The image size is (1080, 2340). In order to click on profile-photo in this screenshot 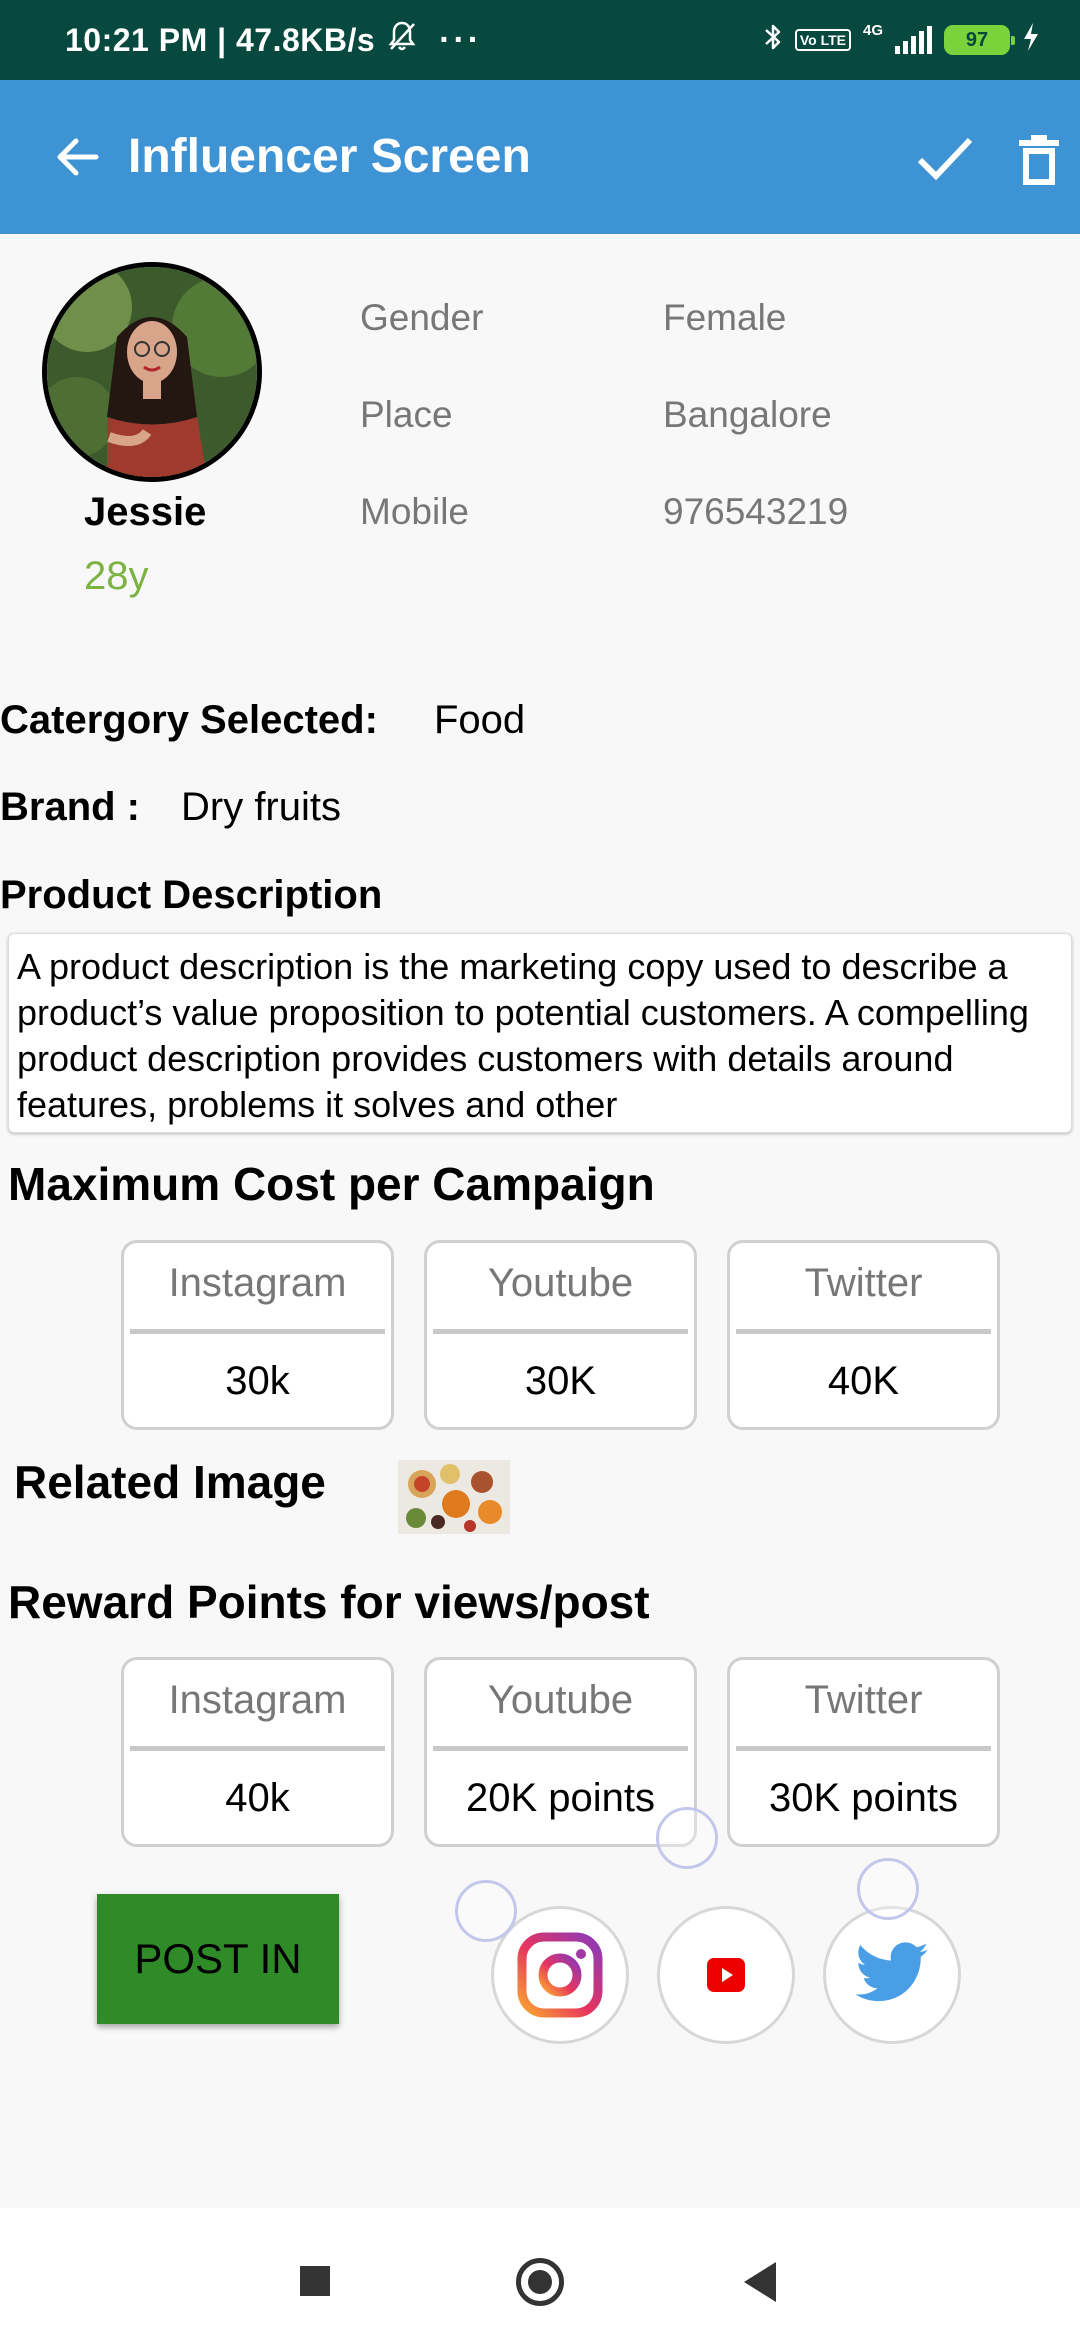, I will do `click(152, 372)`.